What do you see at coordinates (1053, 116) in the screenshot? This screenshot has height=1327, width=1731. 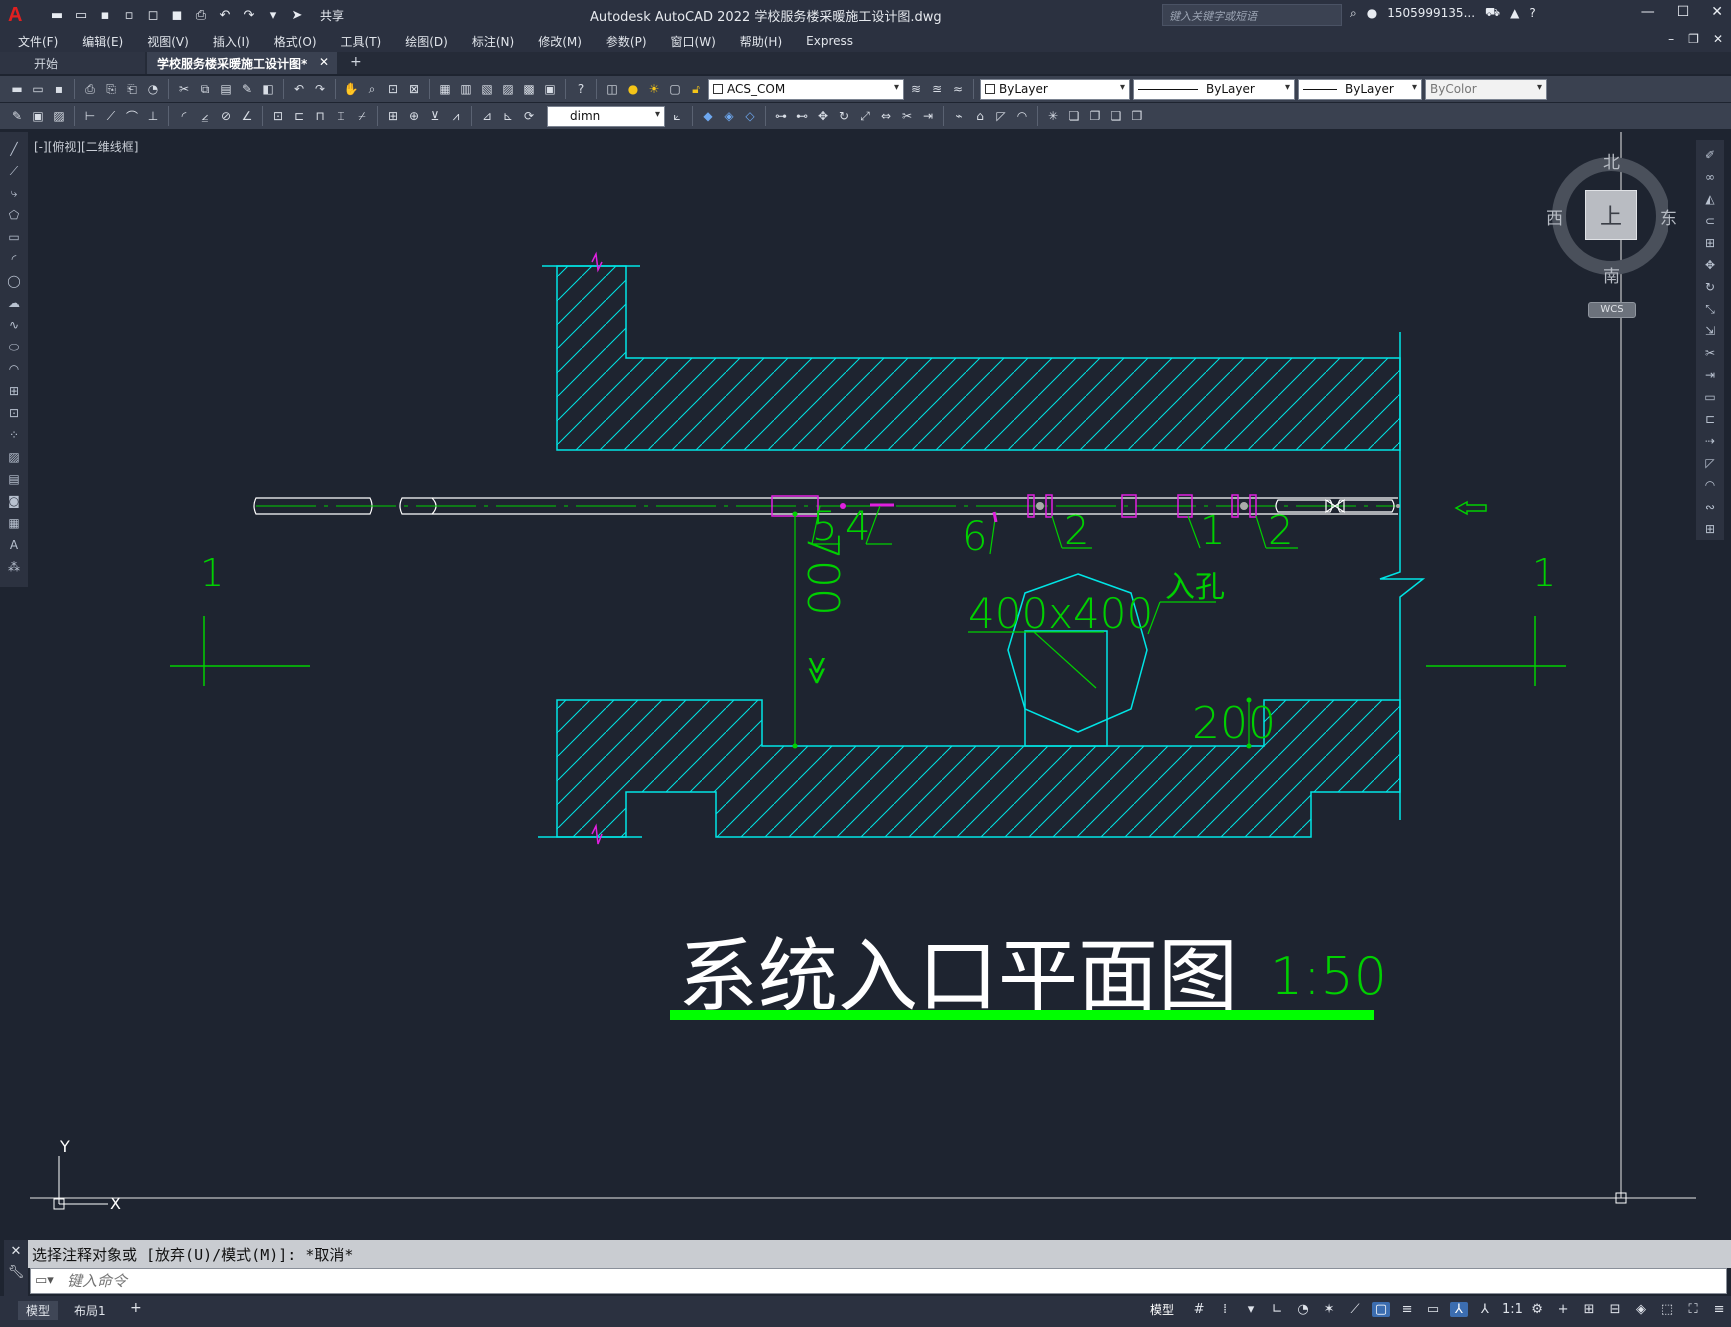 I see `explode-icon: ✳` at bounding box center [1053, 116].